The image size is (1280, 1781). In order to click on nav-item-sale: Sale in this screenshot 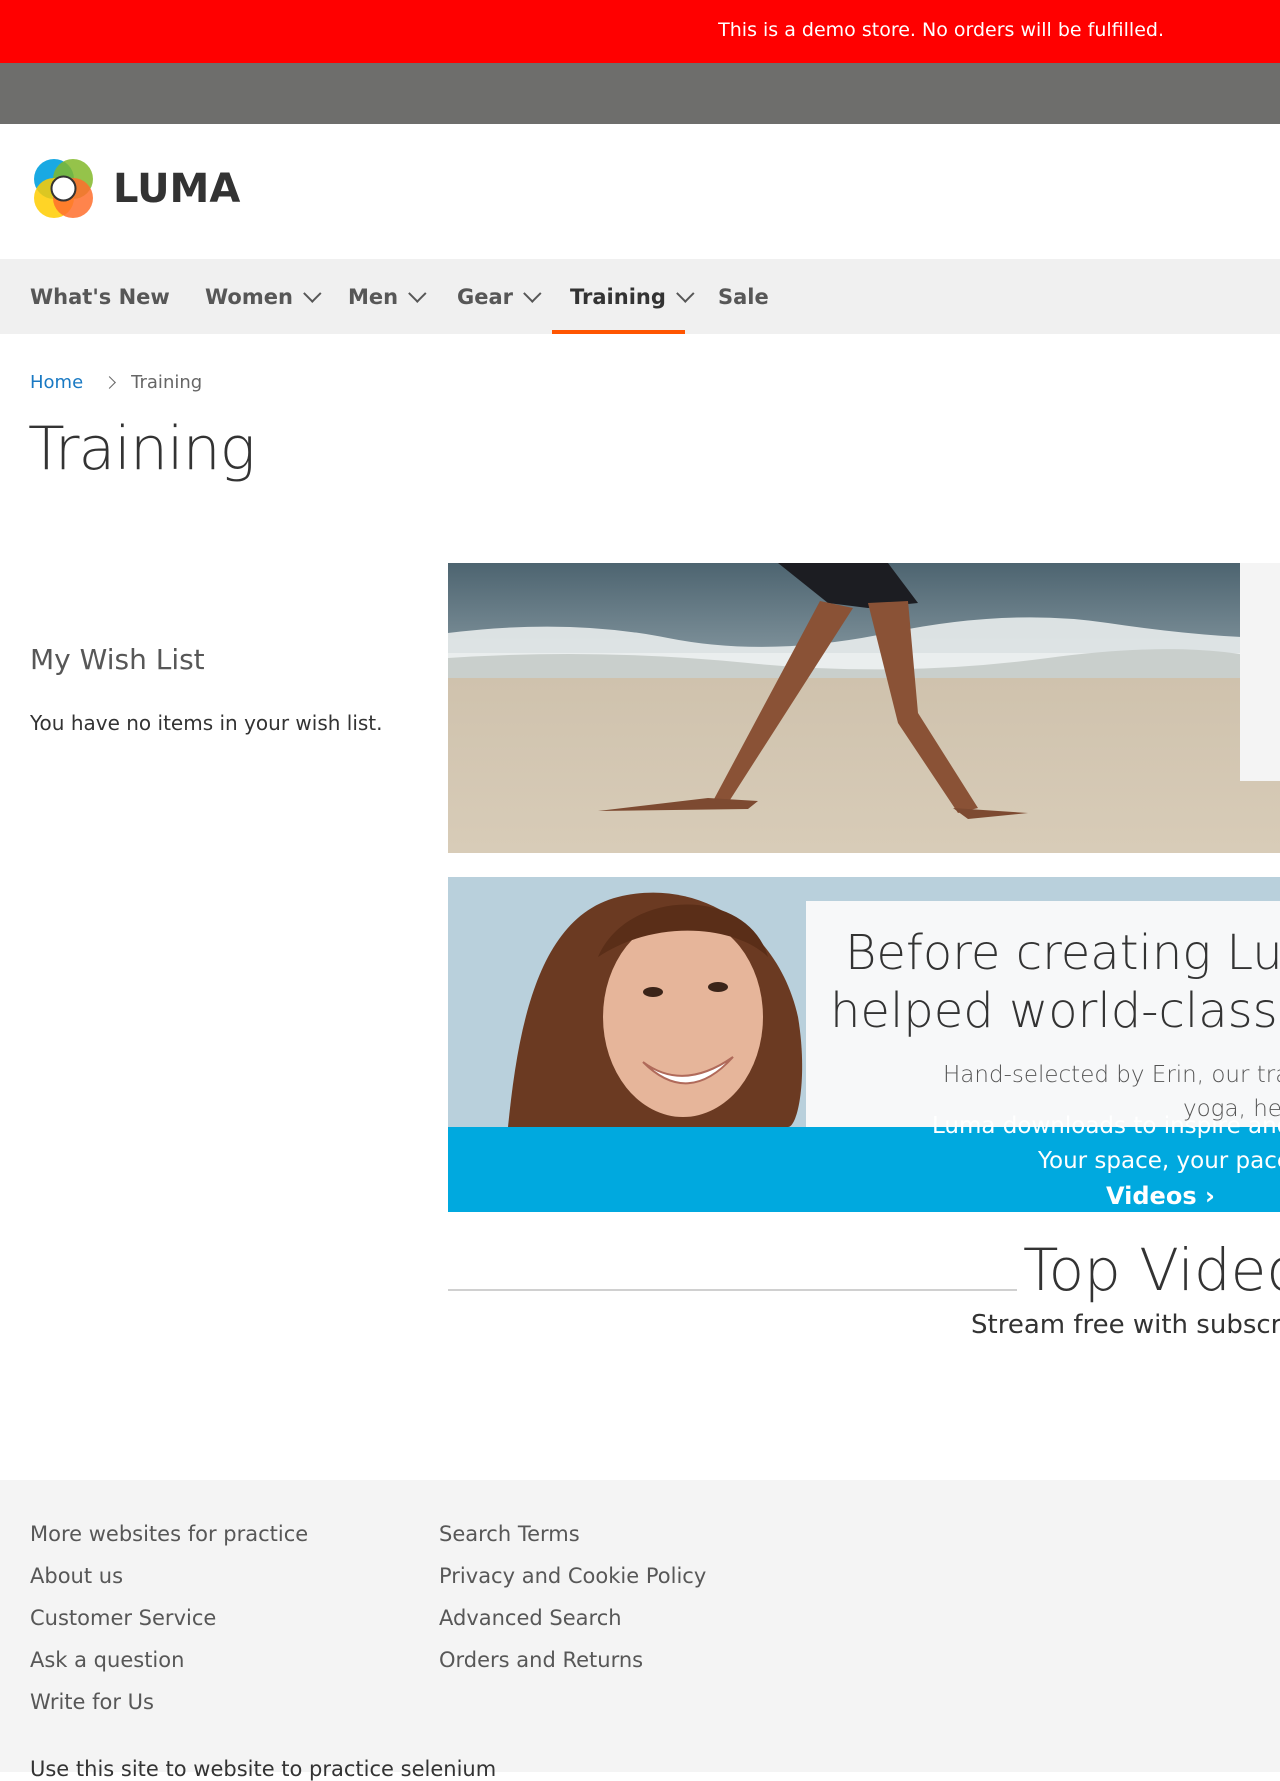, I will do `click(743, 296)`.